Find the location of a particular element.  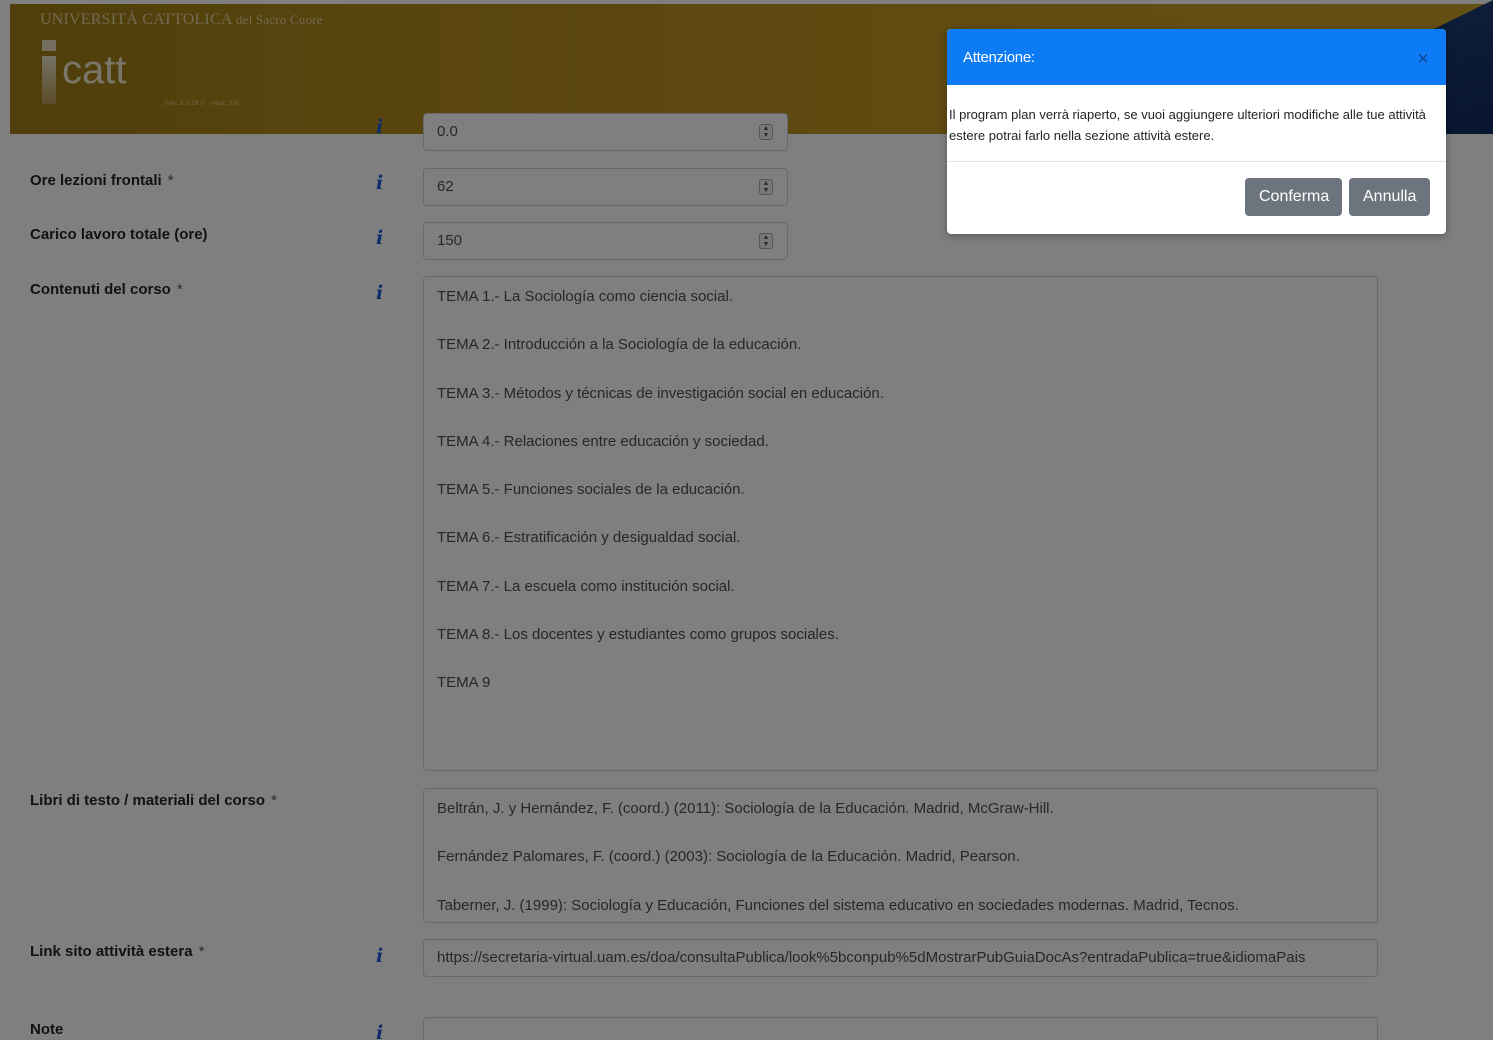

cancel-button: Annulla is located at coordinates (1389, 197).